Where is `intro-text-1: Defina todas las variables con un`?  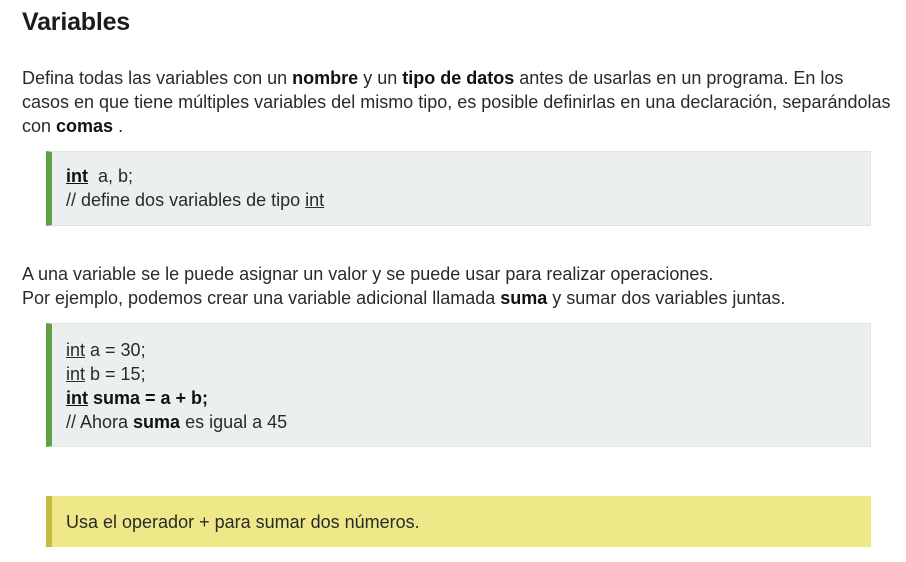
intro-text-1: Defina todas las variables con un is located at coordinates (157, 78).